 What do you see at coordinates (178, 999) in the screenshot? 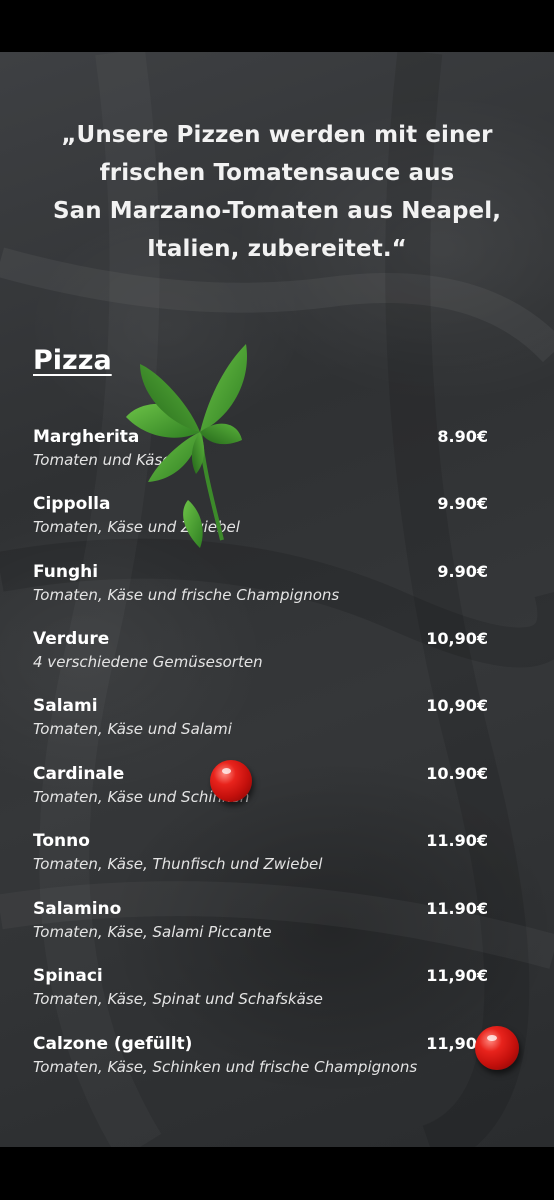
I see `item-description: Tomaten, Käse, Spinat und Schafskäse` at bounding box center [178, 999].